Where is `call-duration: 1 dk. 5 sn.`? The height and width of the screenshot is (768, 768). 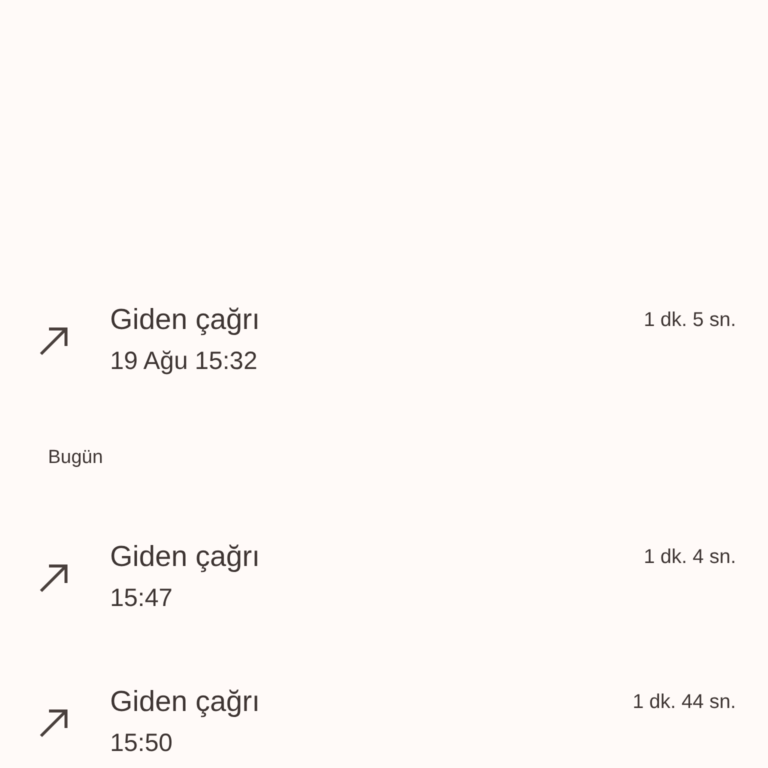 call-duration: 1 dk. 5 sn. is located at coordinates (690, 320).